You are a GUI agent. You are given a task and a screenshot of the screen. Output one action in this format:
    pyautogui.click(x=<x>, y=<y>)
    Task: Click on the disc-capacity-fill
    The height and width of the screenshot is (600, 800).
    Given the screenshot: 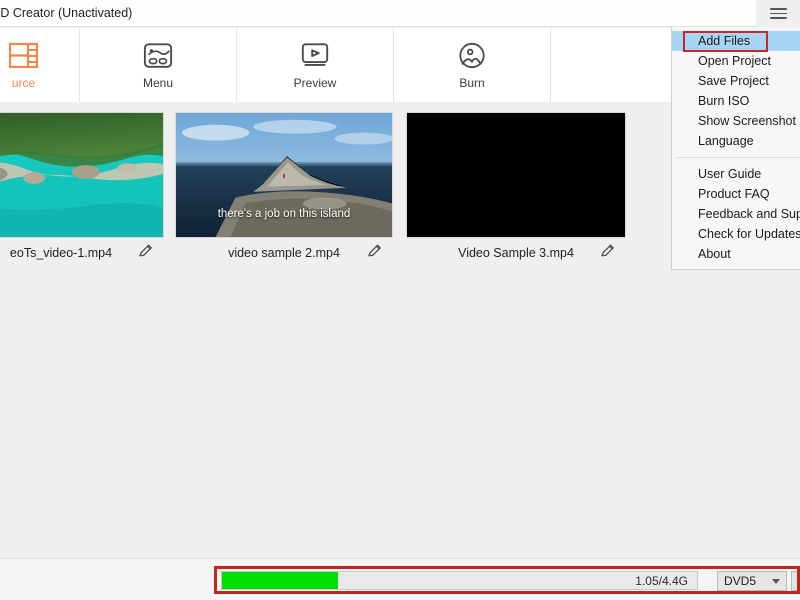 What is the action you would take?
    pyautogui.click(x=280, y=580)
    